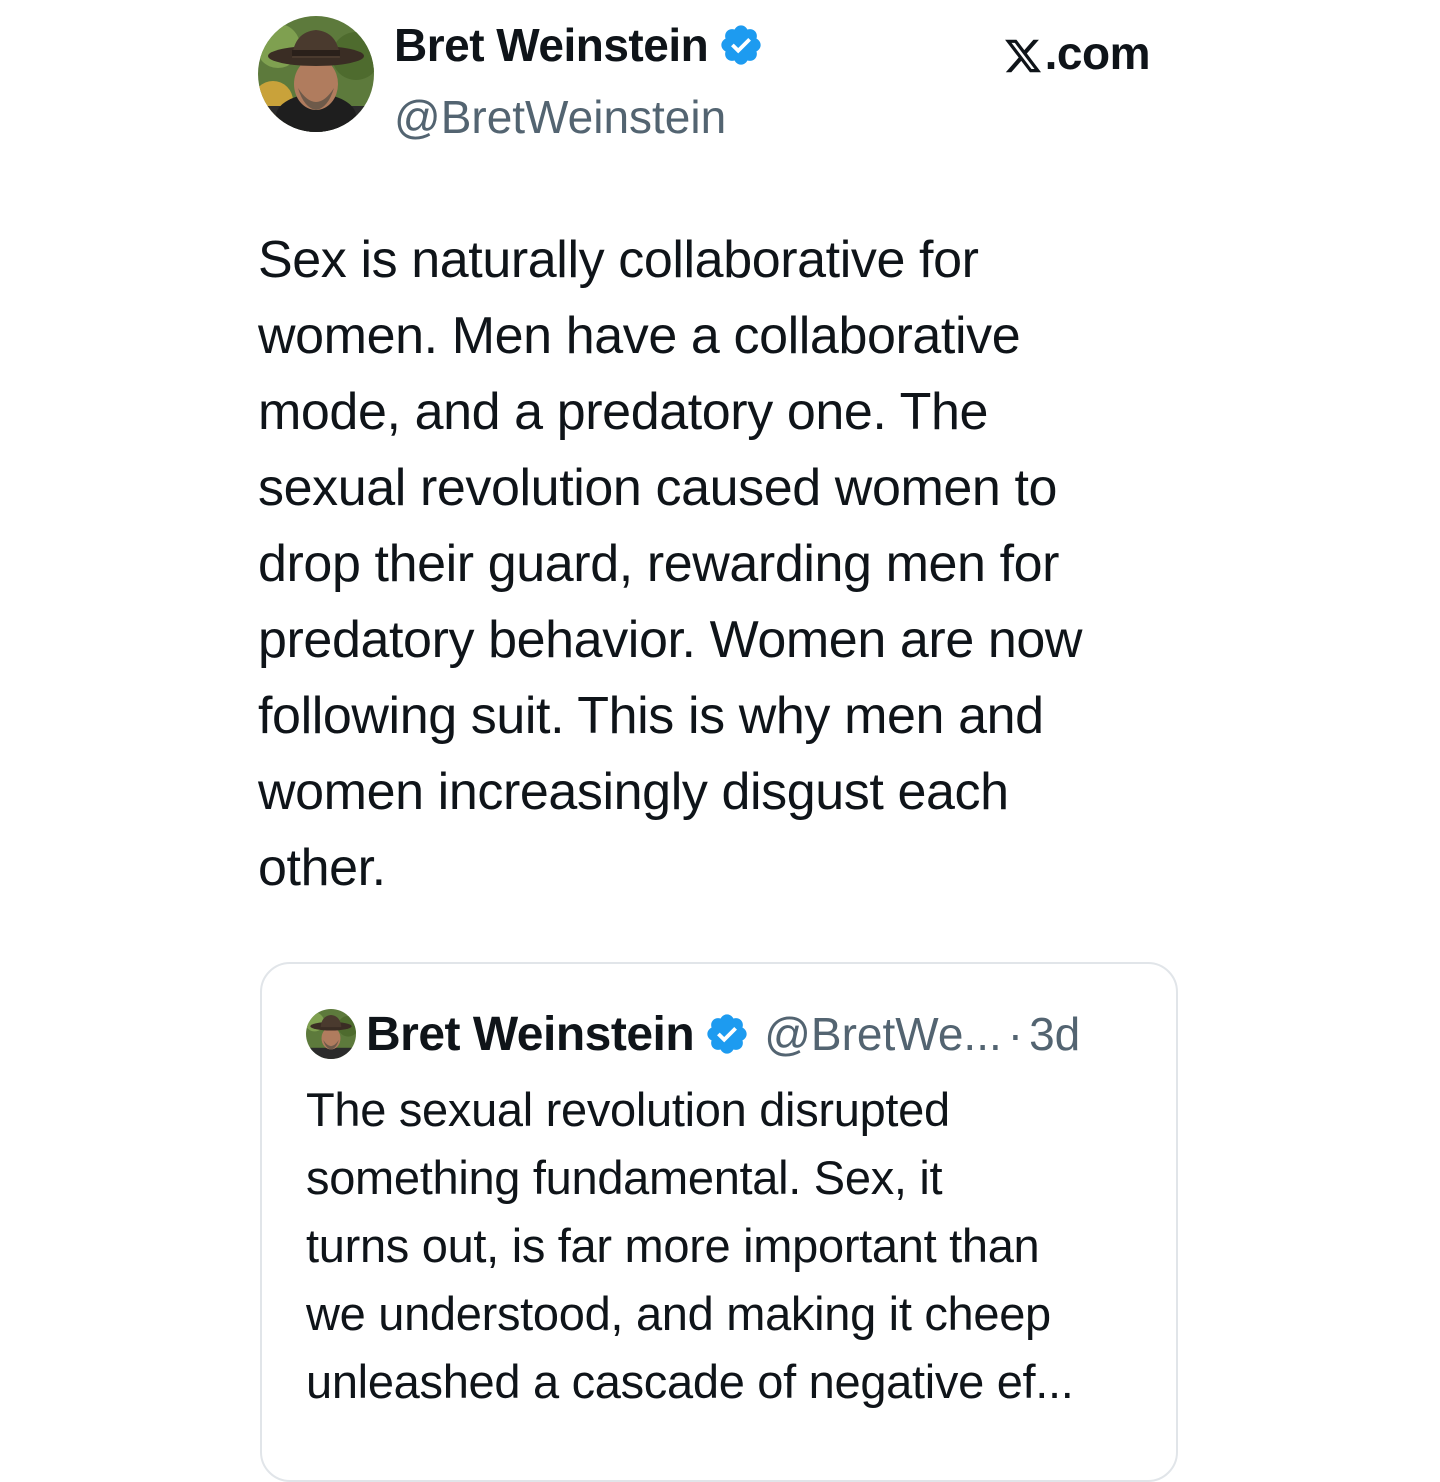  I want to click on author-avatar, so click(316, 74).